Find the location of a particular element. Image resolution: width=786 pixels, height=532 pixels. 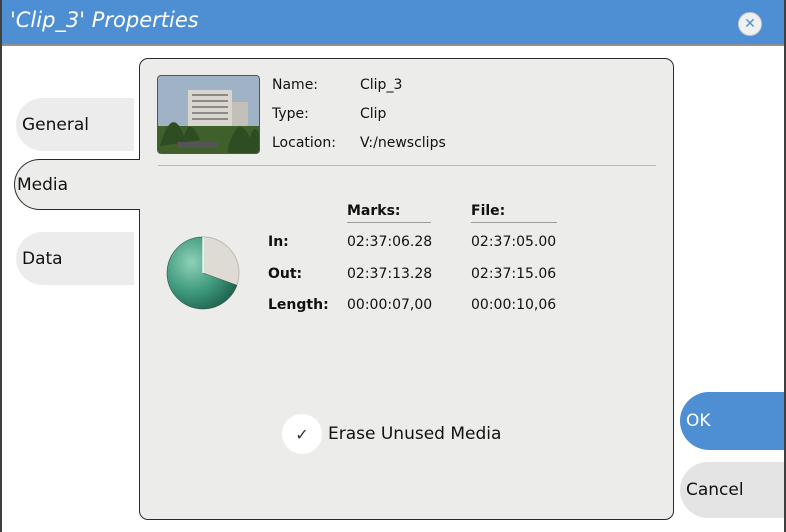

in-marks-value: 02:37:06.28 is located at coordinates (390, 242).